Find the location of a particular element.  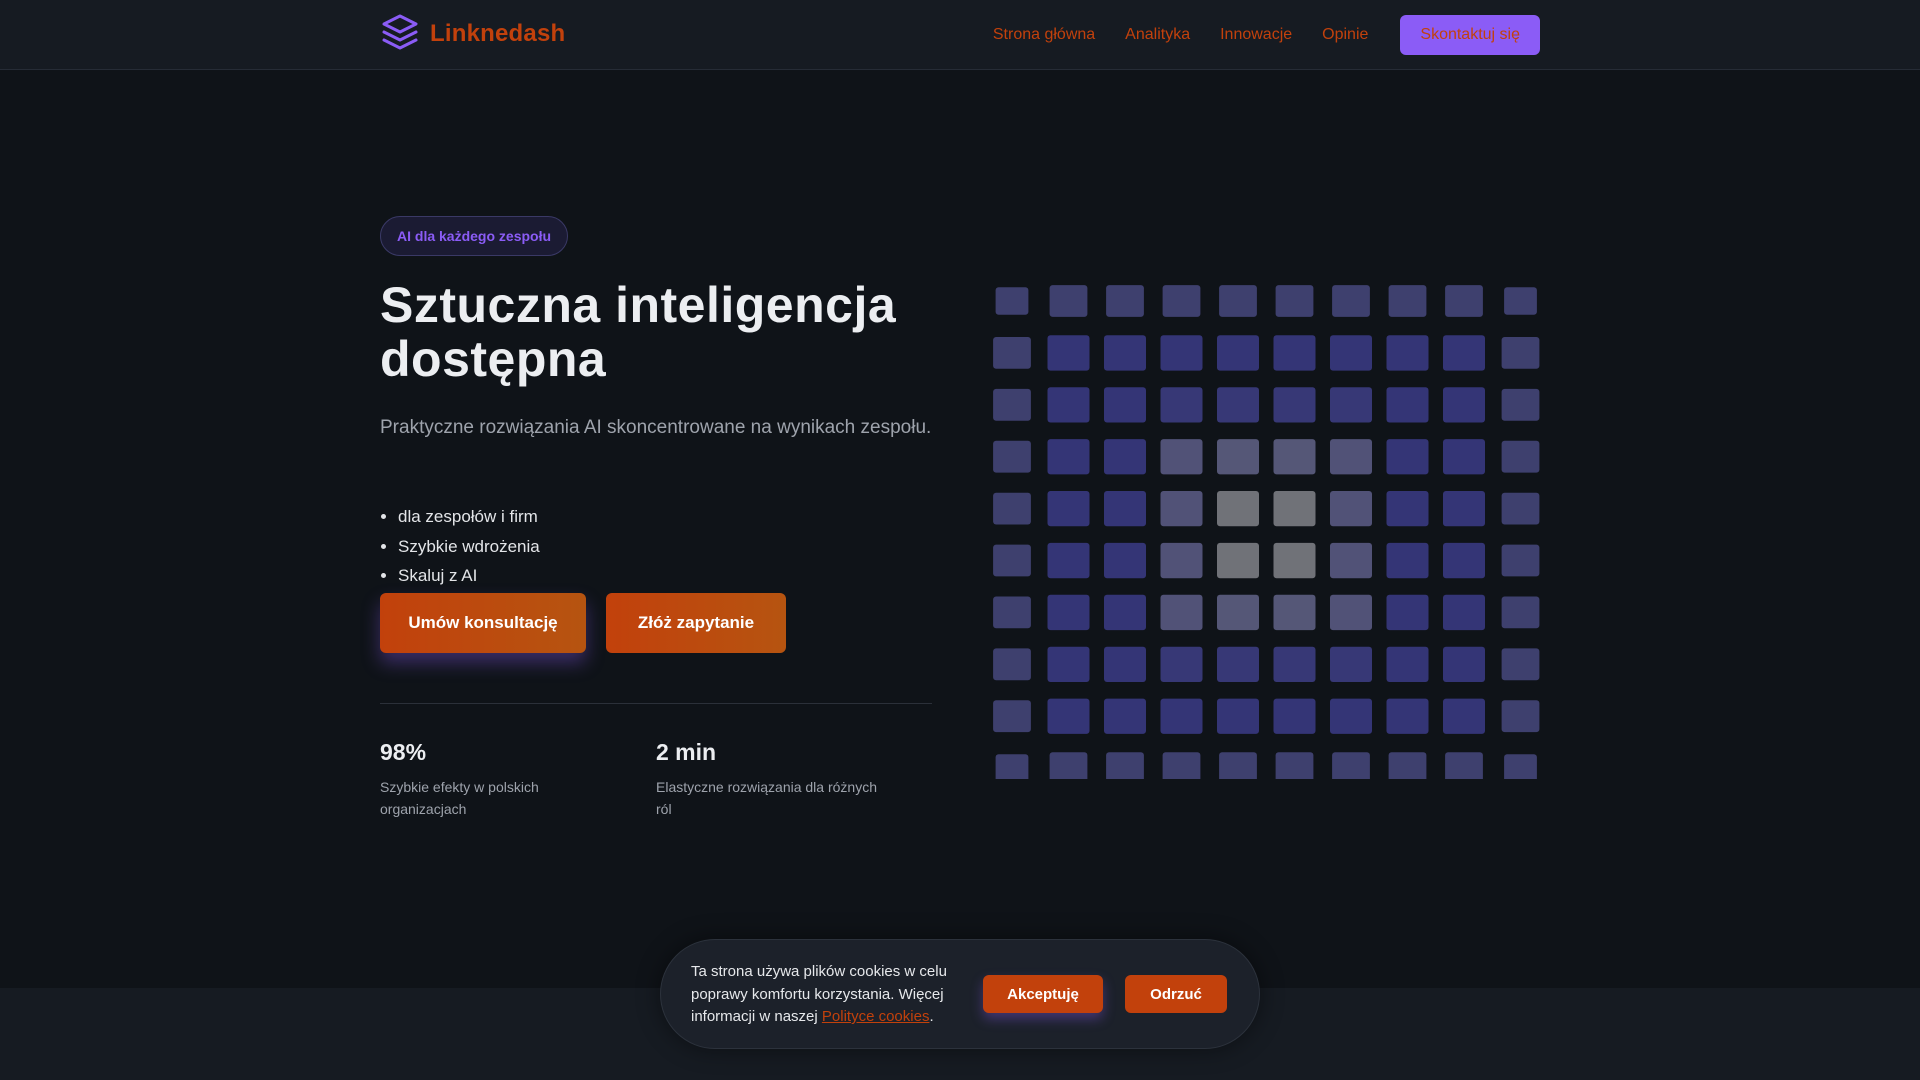

stat-value: 98% is located at coordinates (403, 751).